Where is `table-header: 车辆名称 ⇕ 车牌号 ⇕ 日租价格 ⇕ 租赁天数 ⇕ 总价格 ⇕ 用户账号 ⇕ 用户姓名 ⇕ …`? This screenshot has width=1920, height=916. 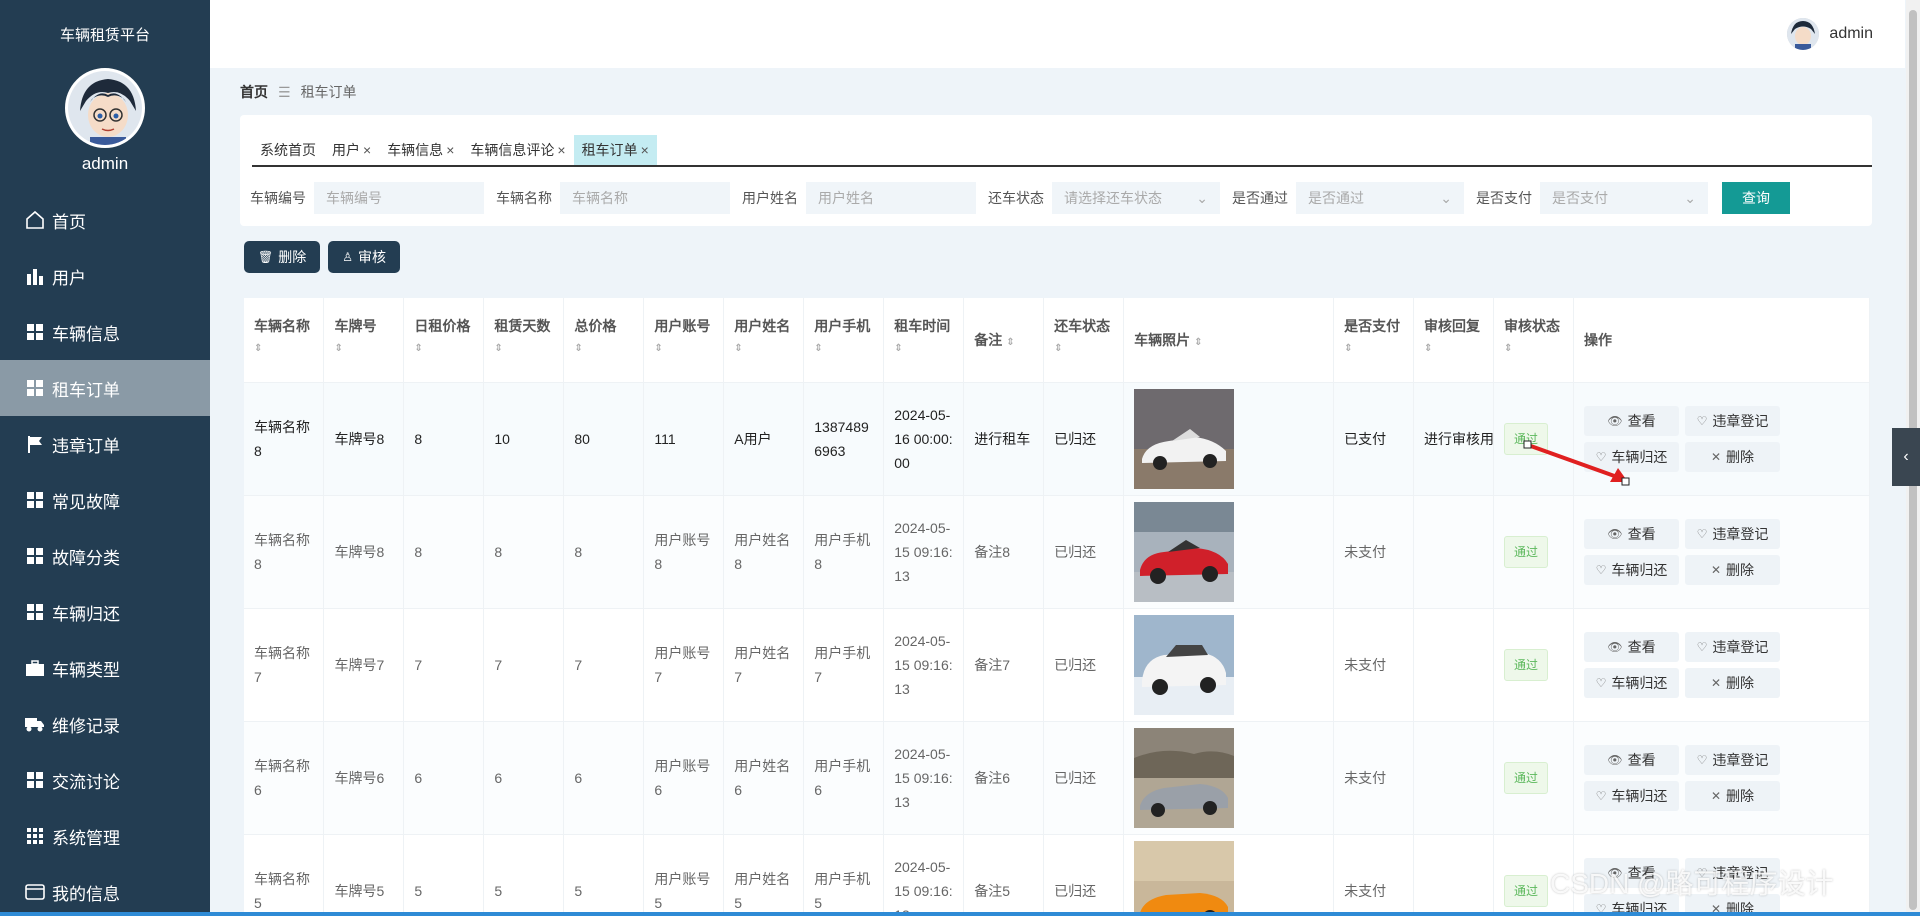
table-header: 车辆名称 ⇕ 车牌号 ⇕ 日租价格 ⇕ 租赁天数 ⇕ 总价格 ⇕ 用户账号 ⇕ 用户姓名 ⇕ … is located at coordinates (1057, 340).